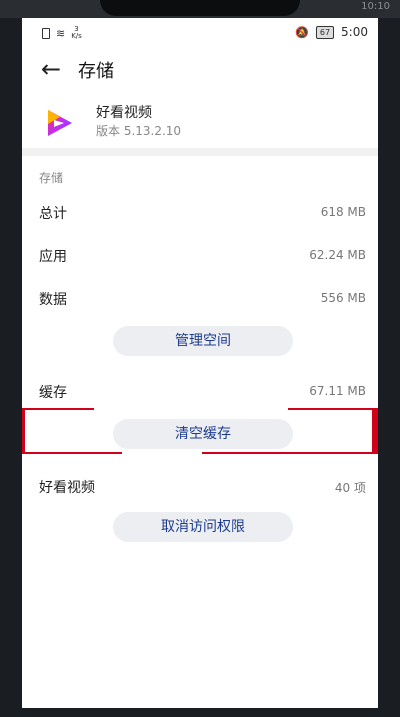 The image size is (400, 717). What do you see at coordinates (343, 212) in the screenshot?
I see `total-value: 618 MB` at bounding box center [343, 212].